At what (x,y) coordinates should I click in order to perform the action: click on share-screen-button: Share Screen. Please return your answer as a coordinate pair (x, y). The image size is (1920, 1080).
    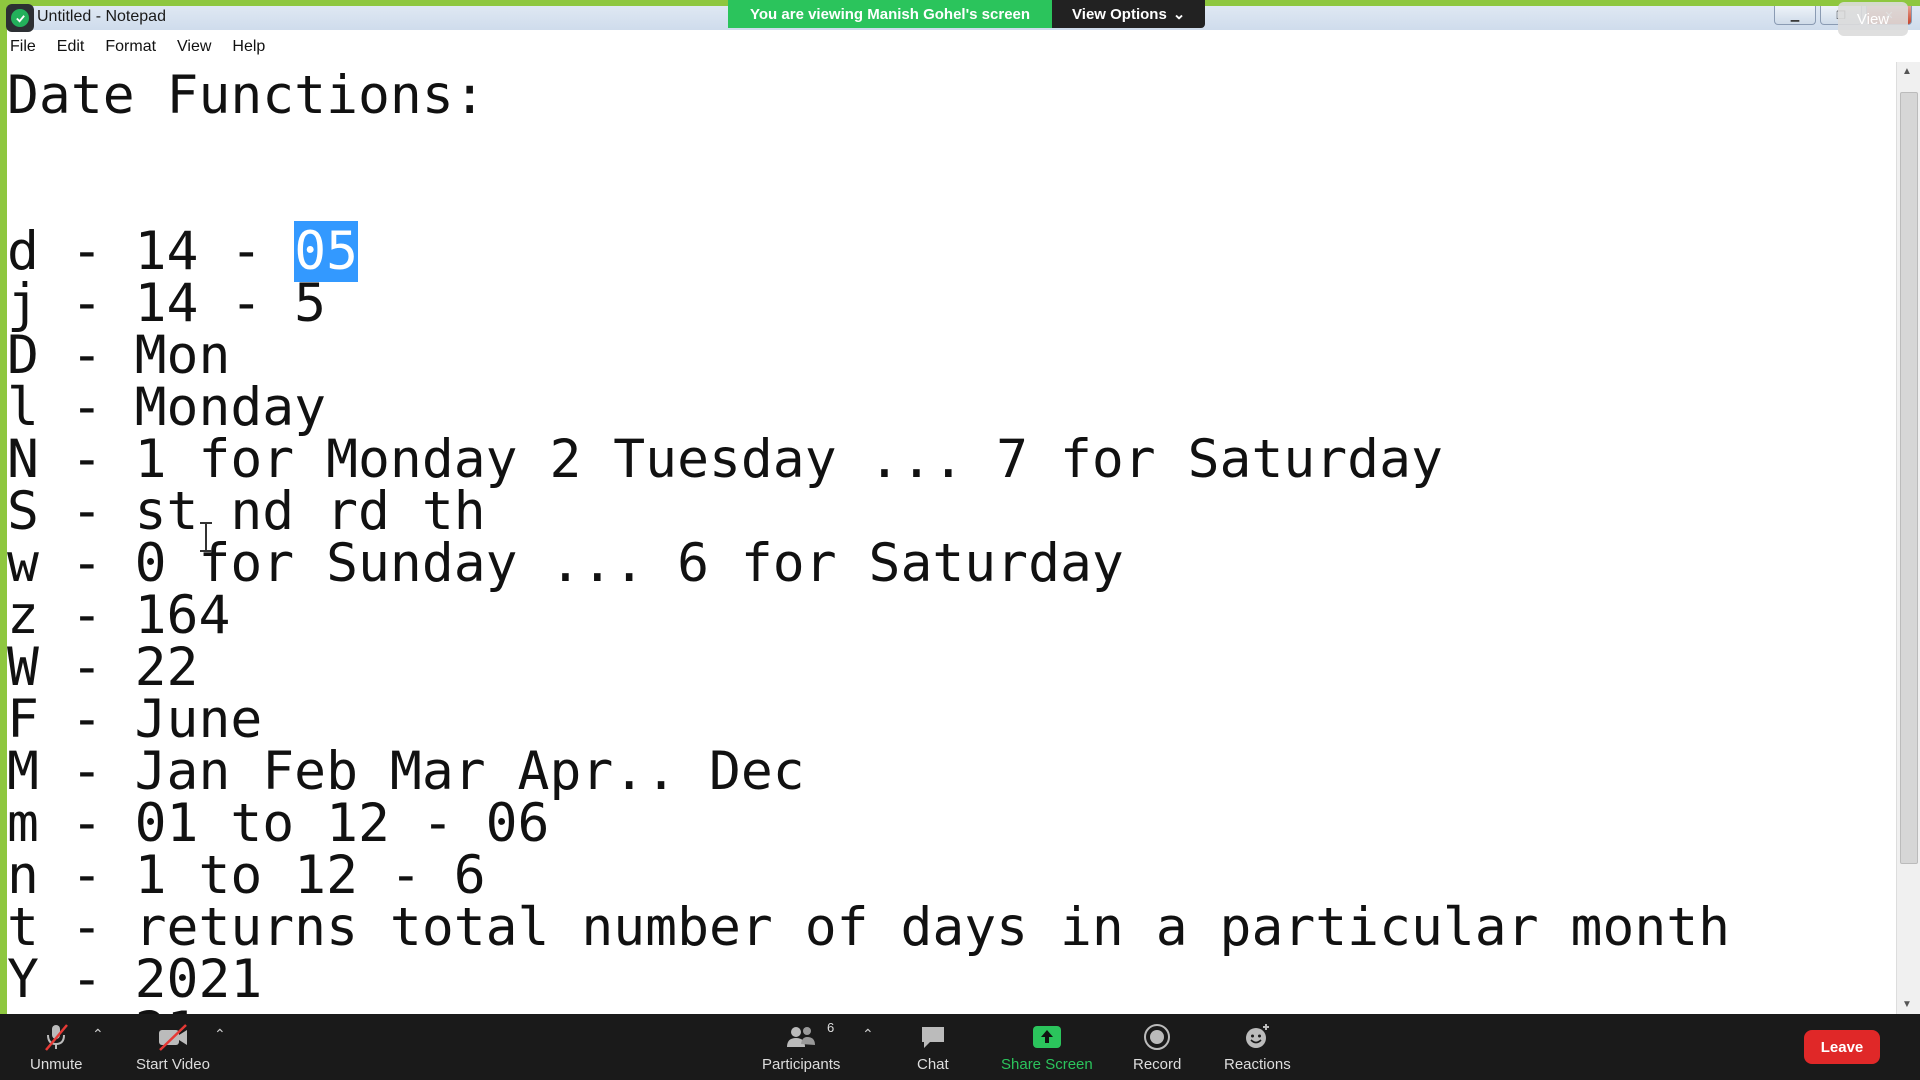
    Looking at the image, I should click on (1047, 1047).